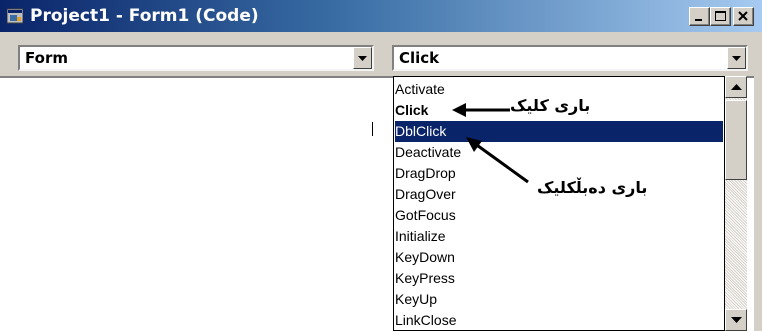 Image resolution: width=762 pixels, height=331 pixels. I want to click on scroll-down-button, so click(736, 320).